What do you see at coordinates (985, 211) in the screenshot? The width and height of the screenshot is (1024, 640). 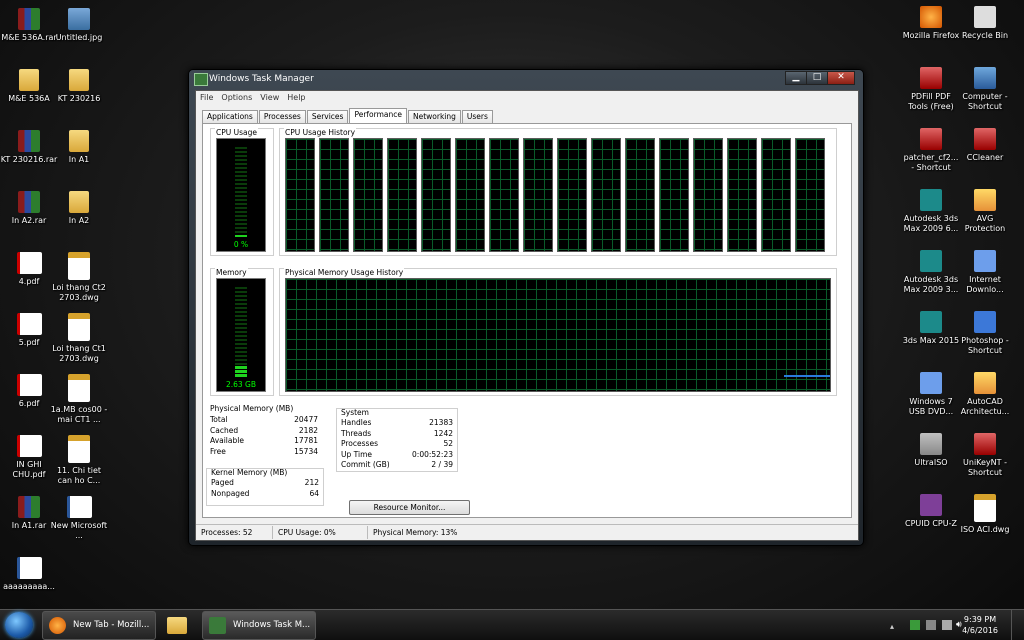 I see `desktop-icon: AVG Protection` at bounding box center [985, 211].